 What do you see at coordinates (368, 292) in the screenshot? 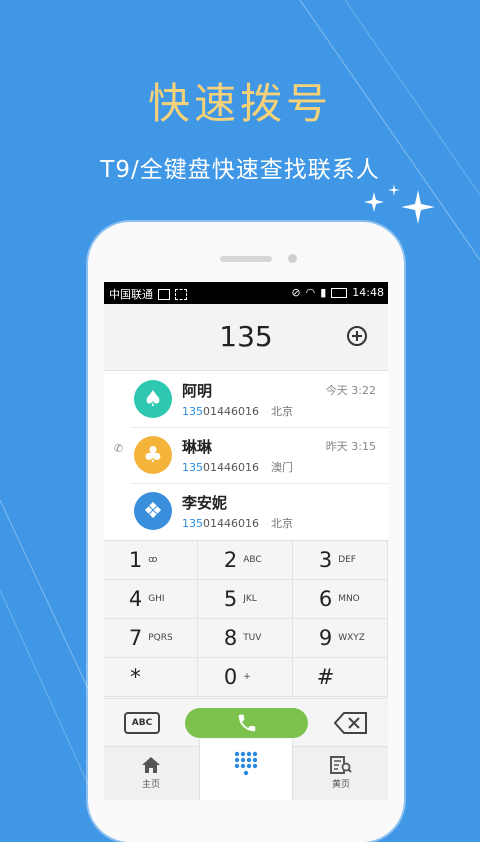
I see `clock-label: 14:48` at bounding box center [368, 292].